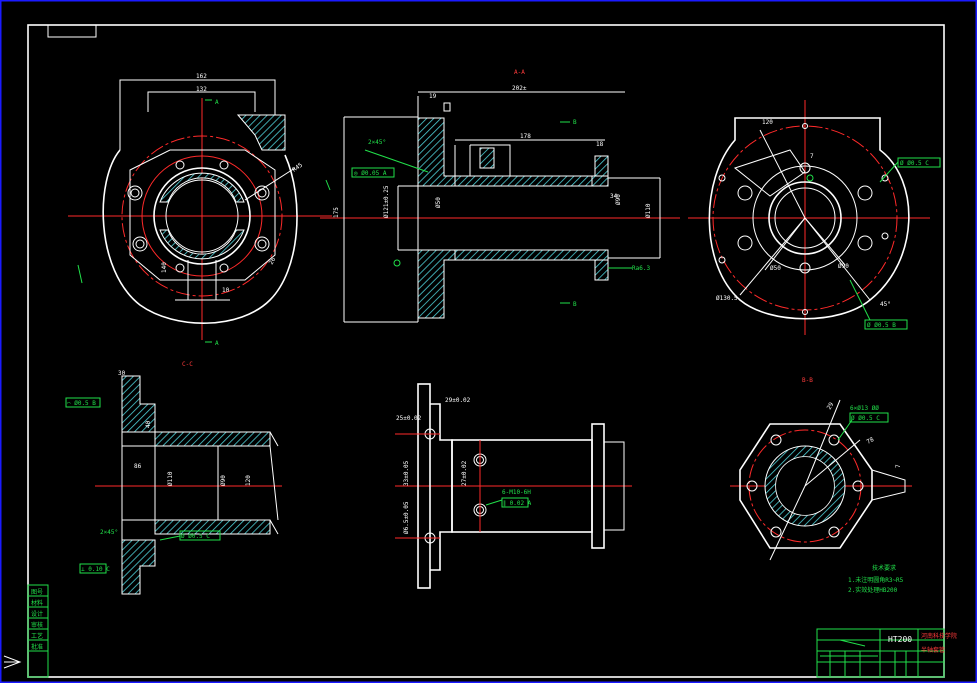 The width and height of the screenshot is (977, 683). What do you see at coordinates (458, 400) in the screenshot?
I see `tol-1: 29±0.02` at bounding box center [458, 400].